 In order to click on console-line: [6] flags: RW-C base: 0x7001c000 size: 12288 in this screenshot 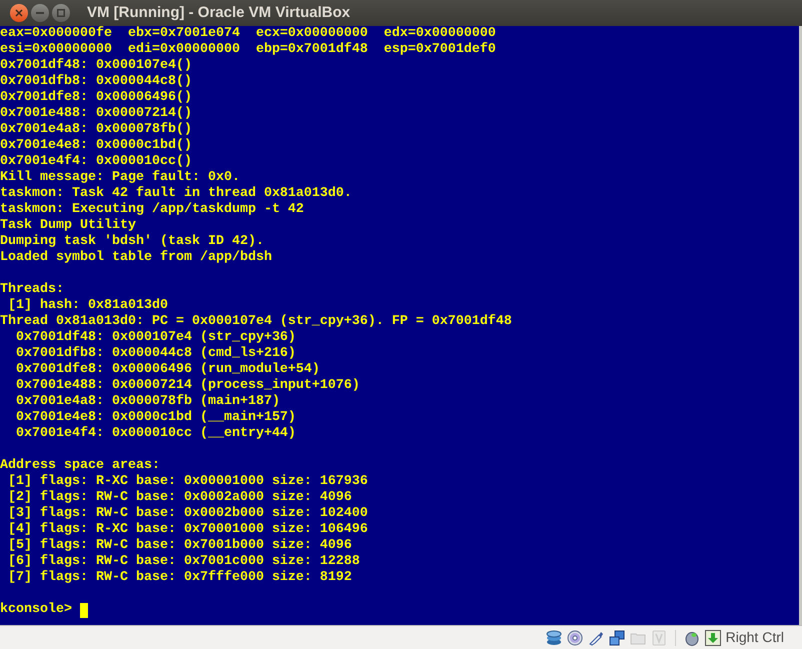, I will do `click(183, 562)`.